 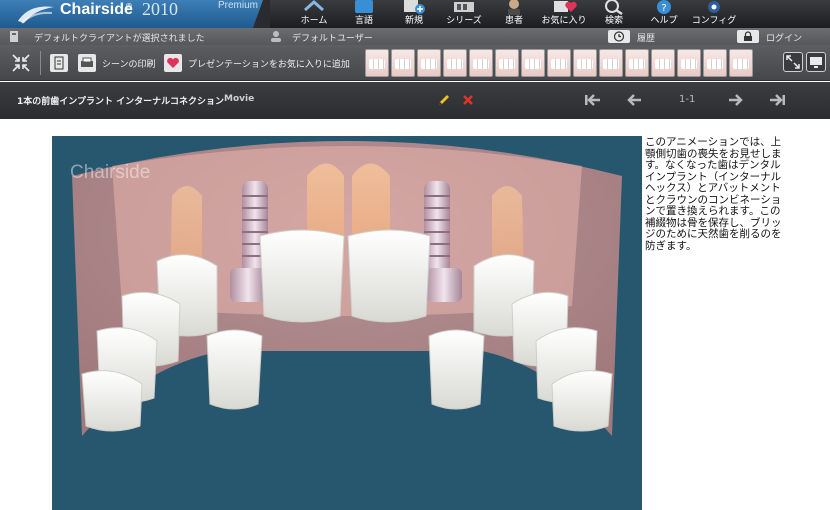 What do you see at coordinates (736, 100) in the screenshot?
I see `next-page-icon` at bounding box center [736, 100].